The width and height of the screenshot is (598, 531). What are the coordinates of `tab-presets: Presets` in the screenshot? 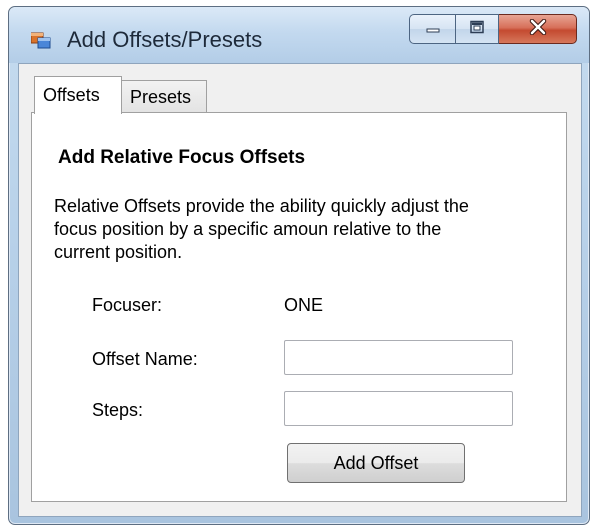 It's located at (164, 96).